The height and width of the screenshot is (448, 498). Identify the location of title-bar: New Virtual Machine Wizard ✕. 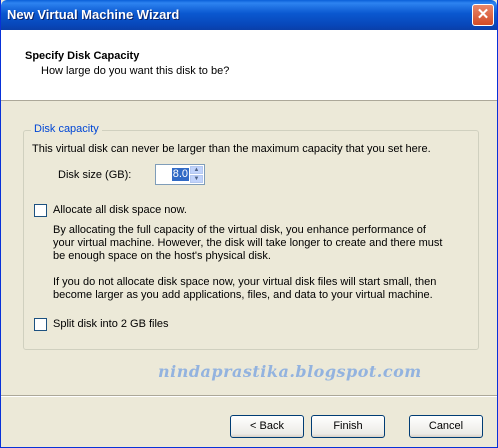
(249, 15).